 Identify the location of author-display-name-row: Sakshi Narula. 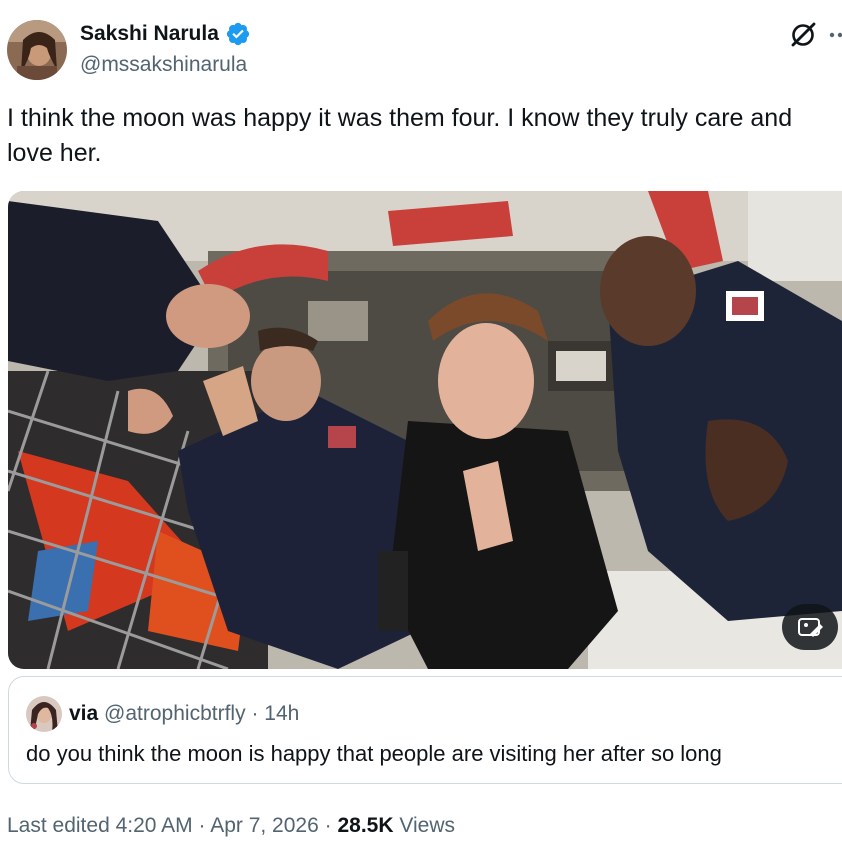
(165, 34).